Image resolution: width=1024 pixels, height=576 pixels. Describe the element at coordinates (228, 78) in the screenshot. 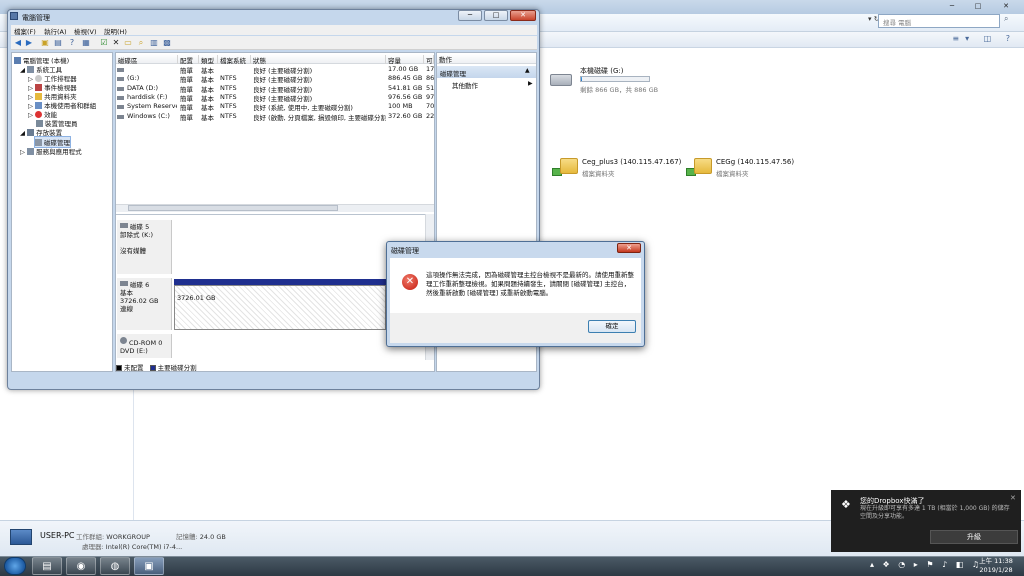

I see `volume-cell: NTFS` at that location.